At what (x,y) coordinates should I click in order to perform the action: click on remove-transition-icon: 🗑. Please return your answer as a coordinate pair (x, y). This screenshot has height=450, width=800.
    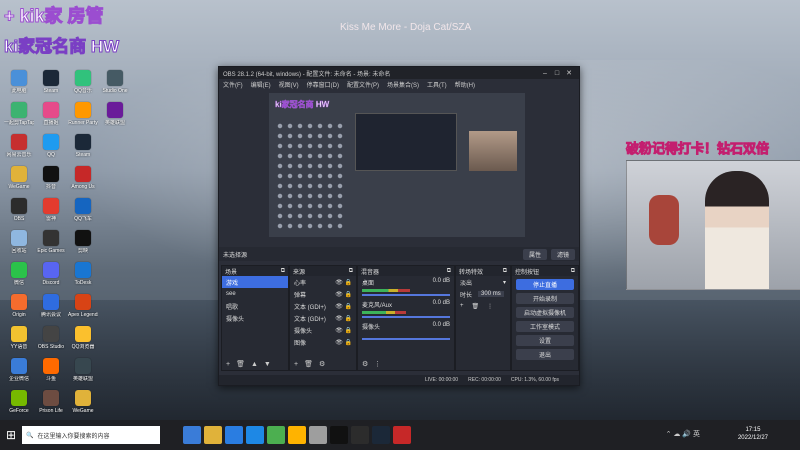
    Looking at the image, I should click on (476, 306).